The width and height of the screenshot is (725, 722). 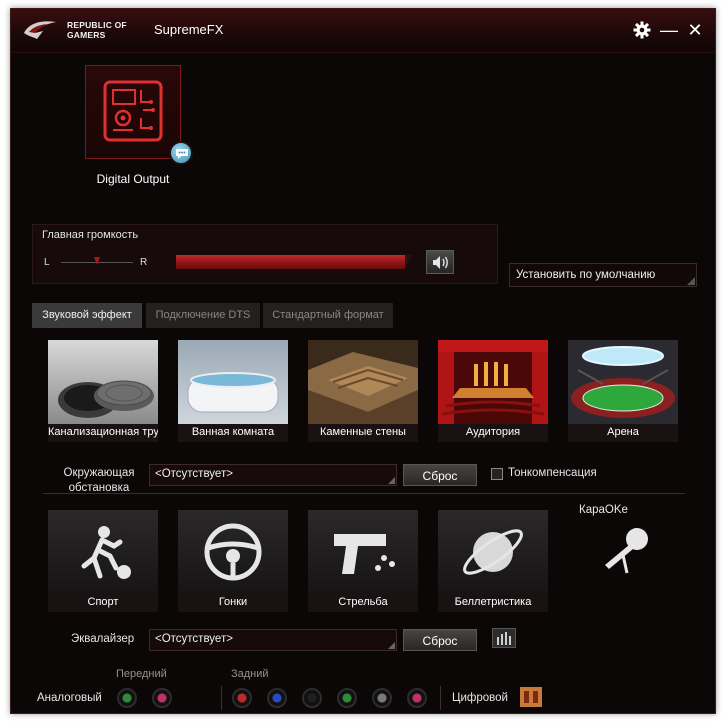 I want to click on preset-label: Гонки, so click(x=233, y=603).